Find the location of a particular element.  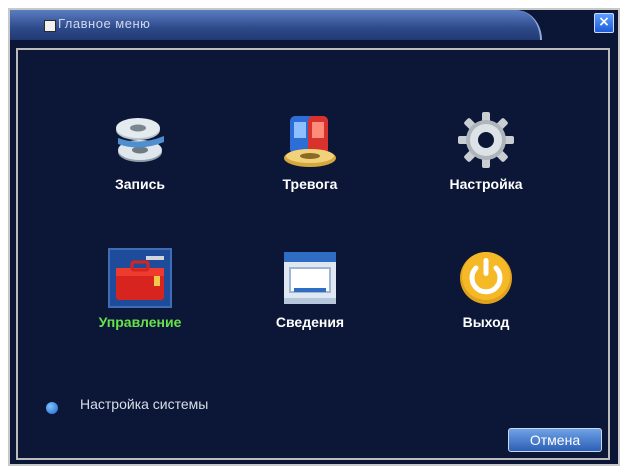

settings-gear-icon is located at coordinates (486, 140).